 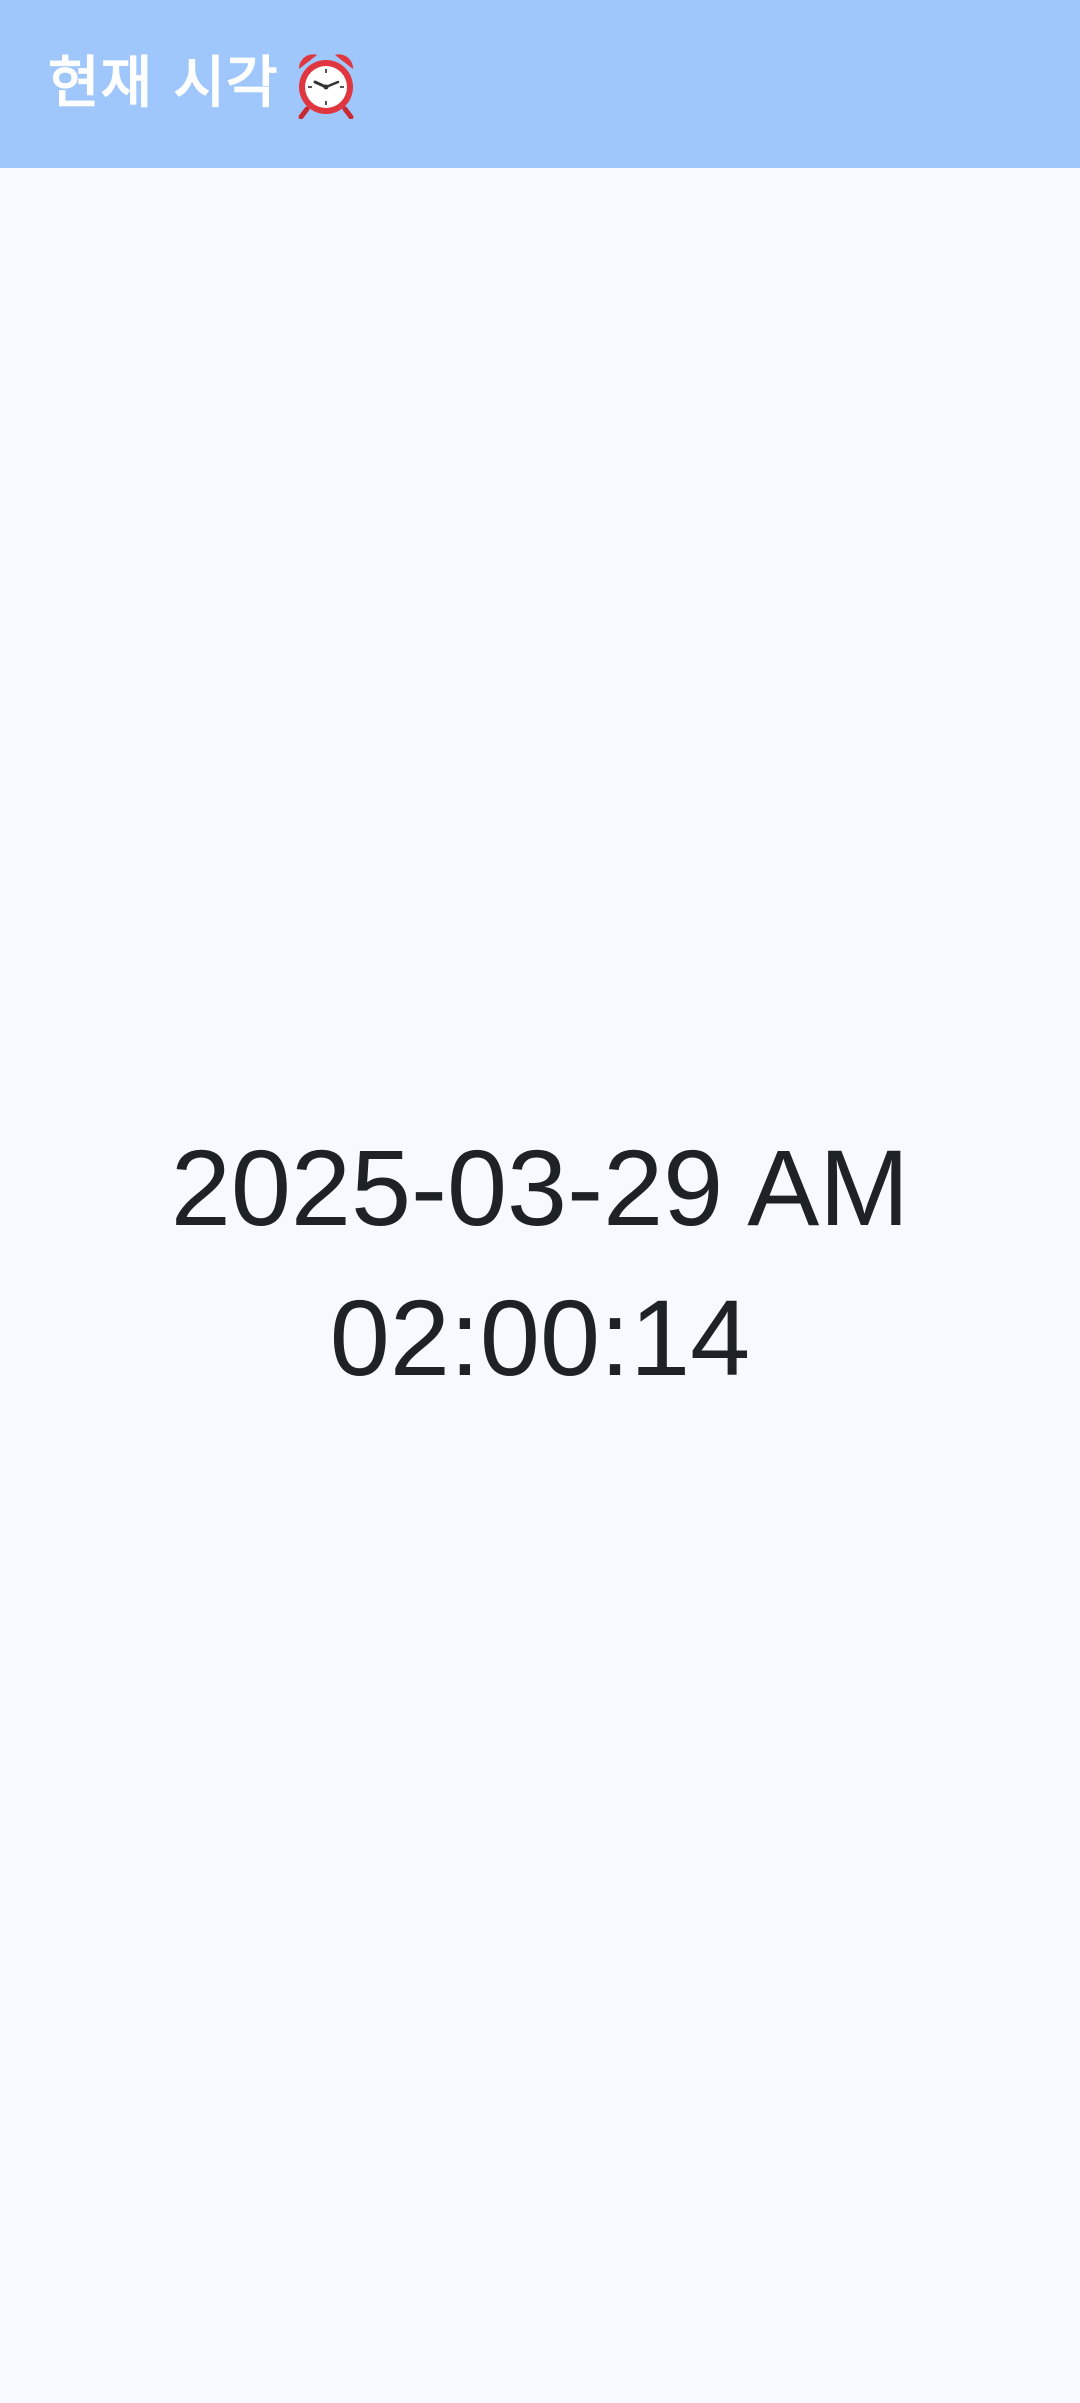 I want to click on app-title: 현재 시각, so click(x=203, y=84).